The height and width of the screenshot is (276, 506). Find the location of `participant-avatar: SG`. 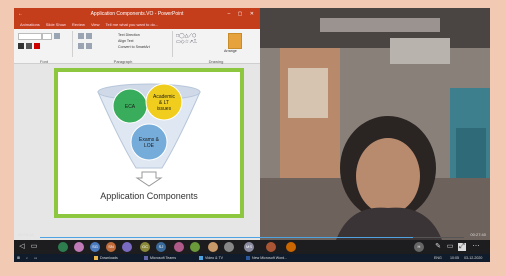

participant-avatar: SG is located at coordinates (95, 247).